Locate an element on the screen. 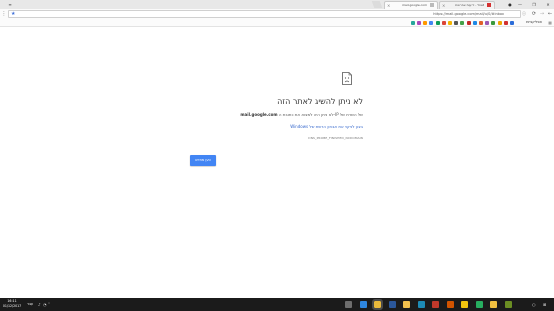 The width and height of the screenshot is (554, 311). ynet-icon is located at coordinates (489, 5).